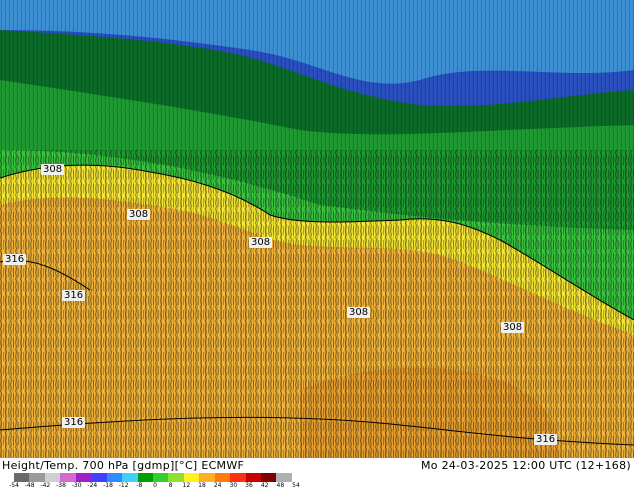  I want to click on product-title: Height/Temp. 700 hPa [gdmp][°C] ECMWF, so click(123, 465).